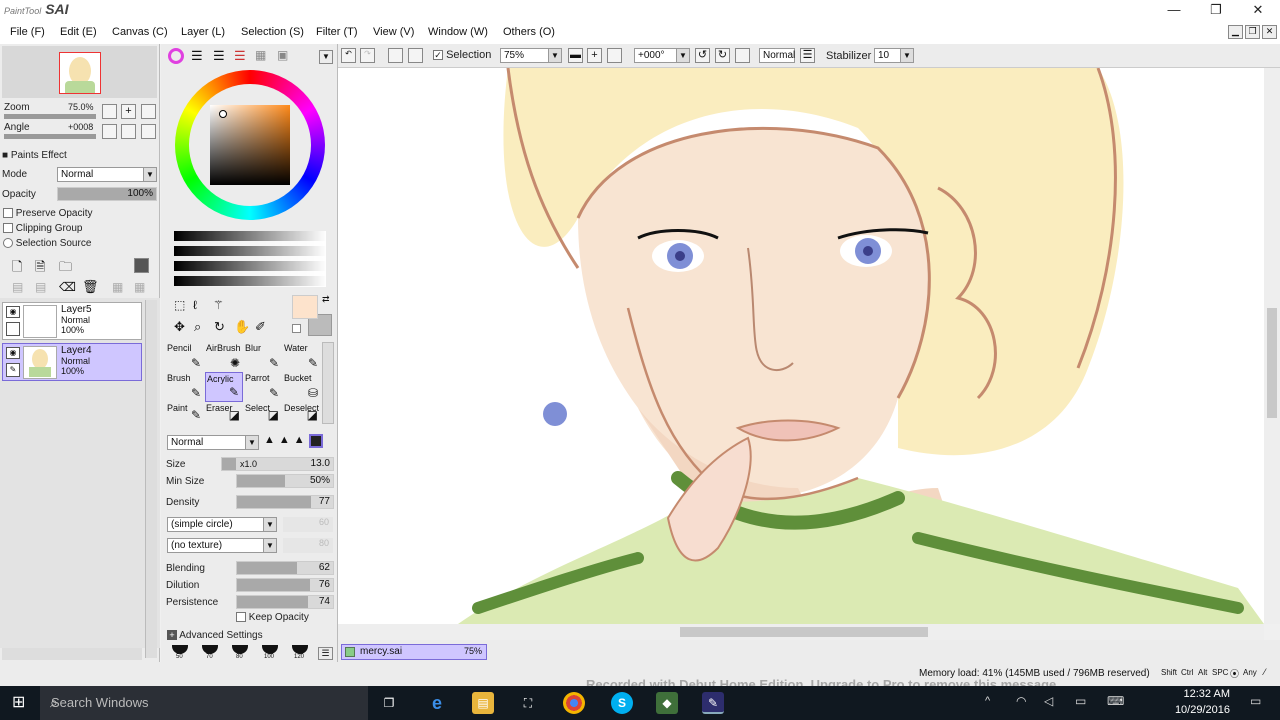 This screenshot has height=720, width=1280. I want to click on delete-mask-icon: ▦, so click(139, 287).